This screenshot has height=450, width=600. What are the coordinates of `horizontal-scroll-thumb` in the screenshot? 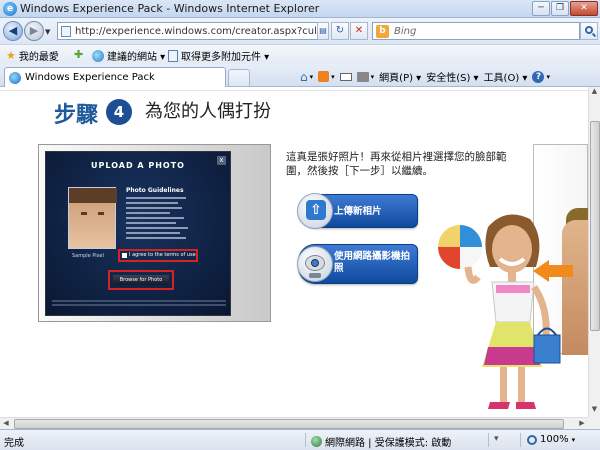 It's located at (289, 424).